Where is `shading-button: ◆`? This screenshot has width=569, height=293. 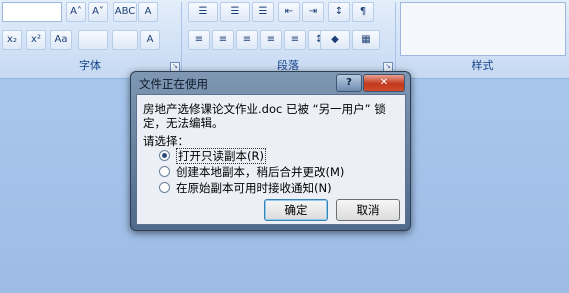 shading-button: ◆ is located at coordinates (335, 40).